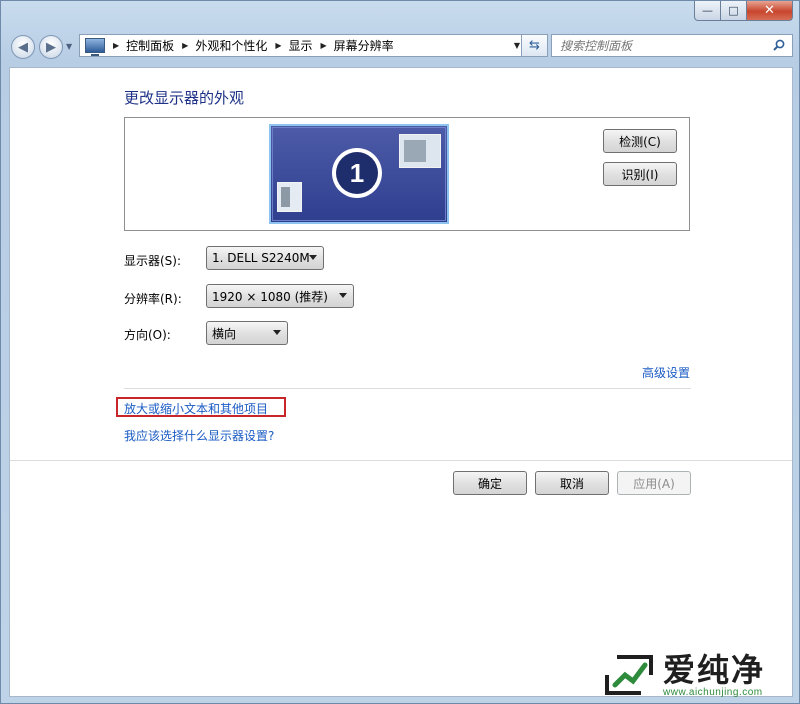 This screenshot has height=704, width=800. What do you see at coordinates (640, 174) in the screenshot?
I see `identify-button: 识别(I)` at bounding box center [640, 174].